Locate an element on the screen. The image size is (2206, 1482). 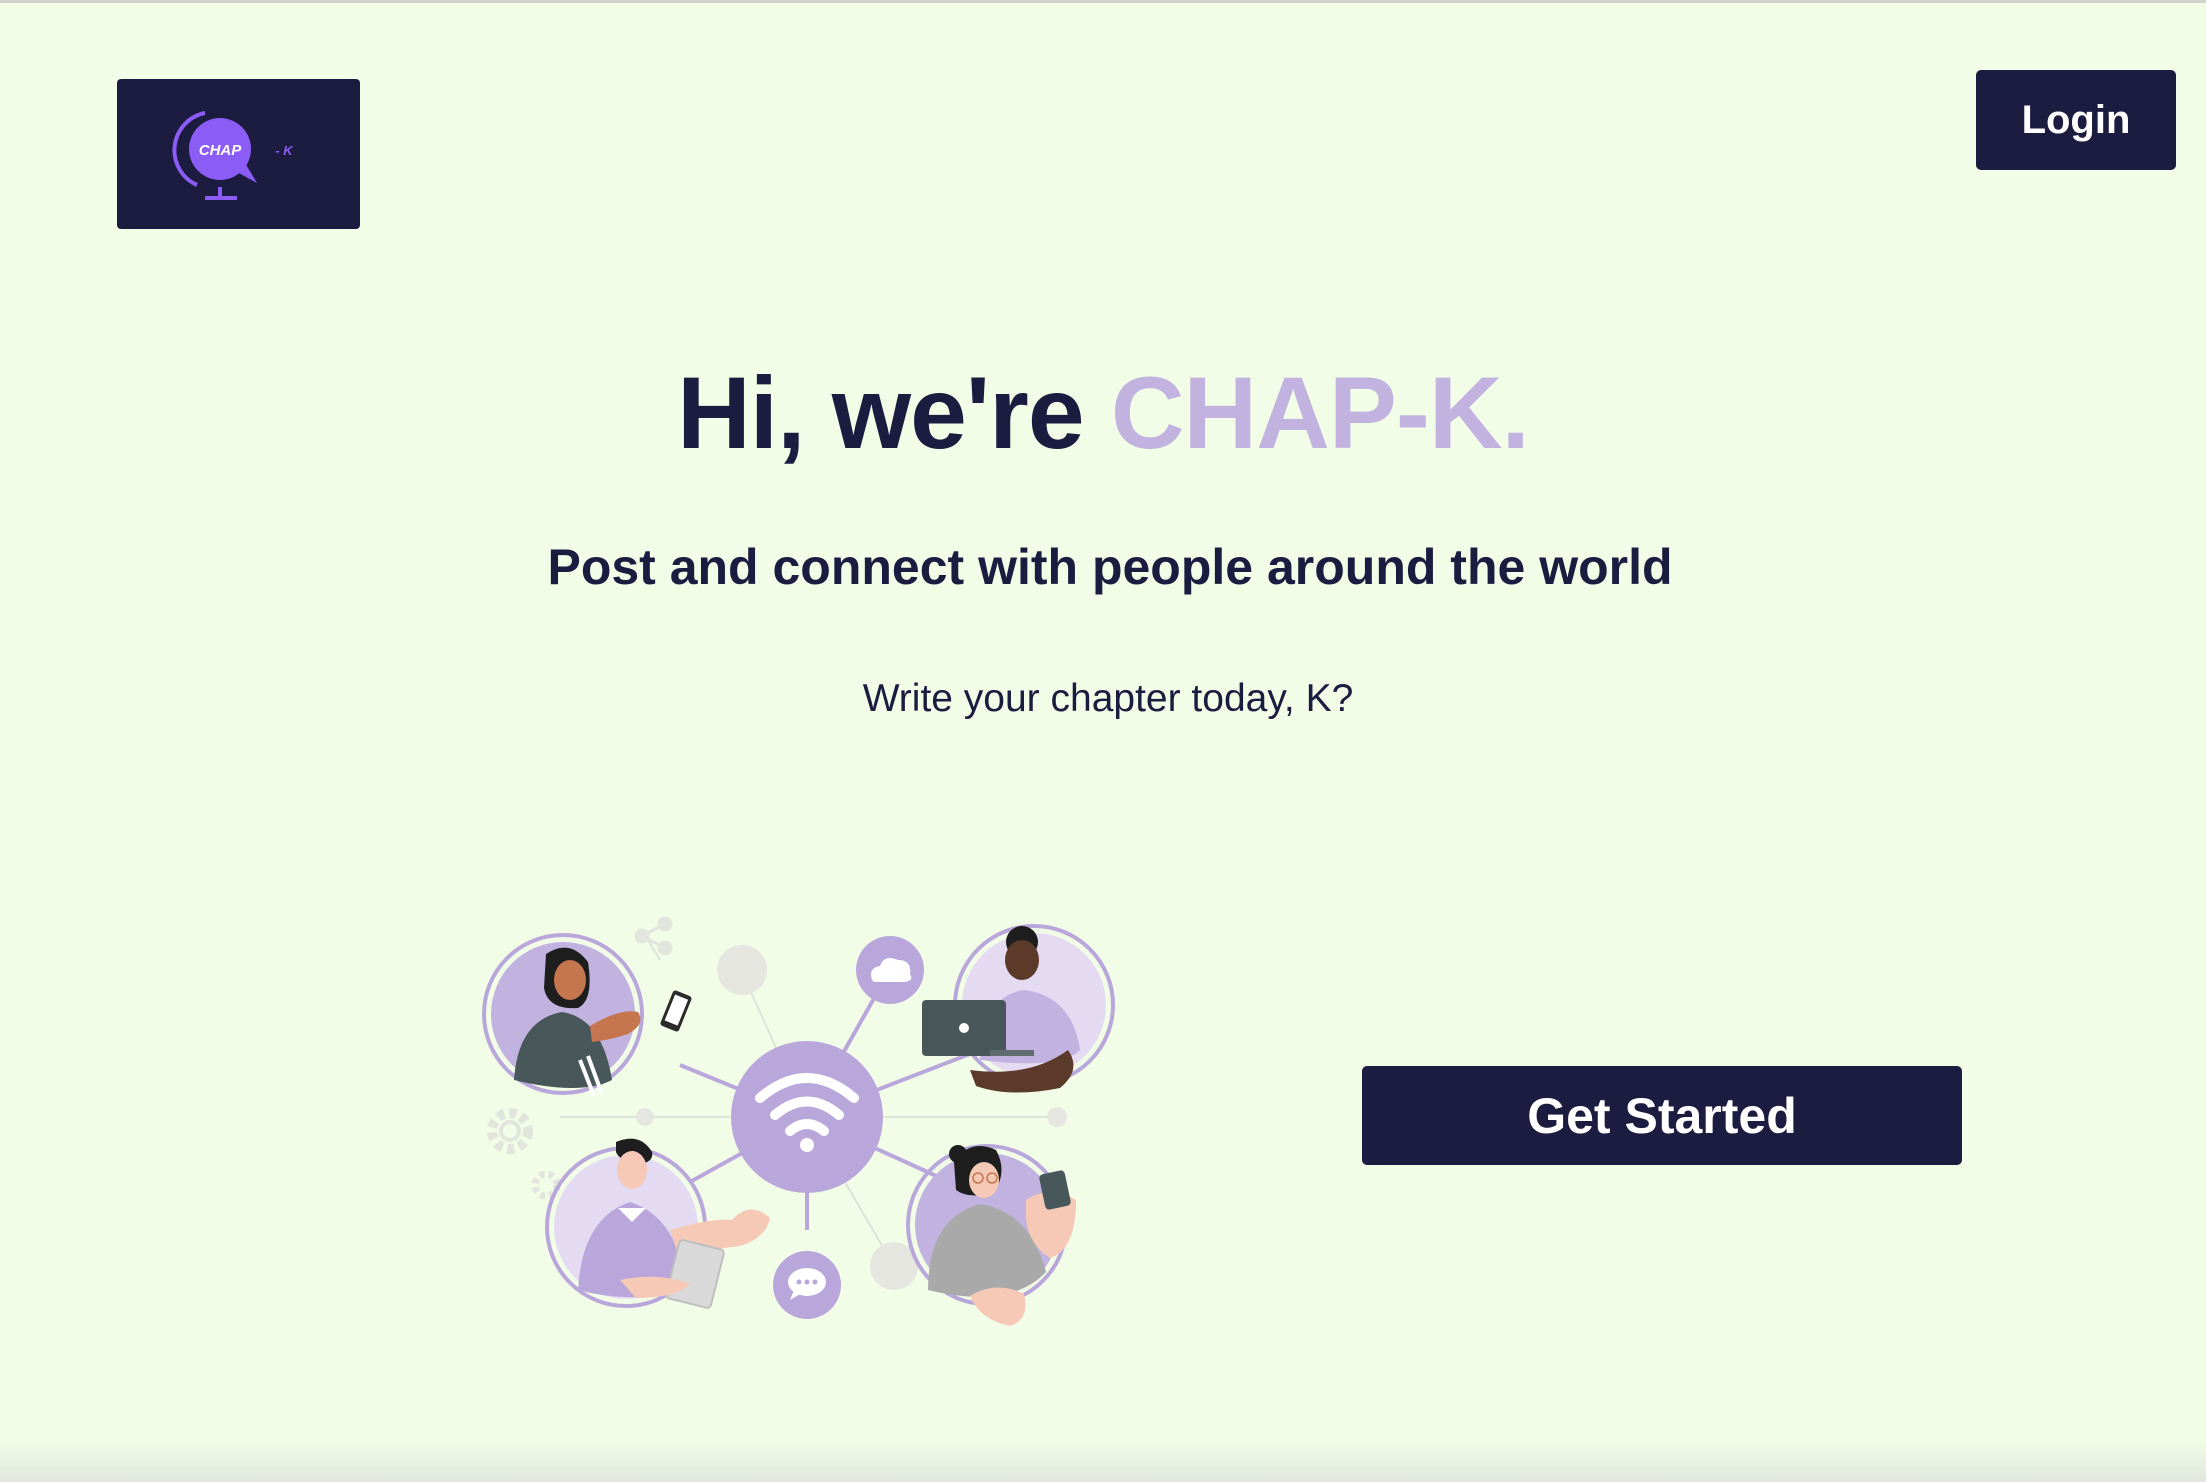
chat-bubble-icon is located at coordinates (807, 1285).